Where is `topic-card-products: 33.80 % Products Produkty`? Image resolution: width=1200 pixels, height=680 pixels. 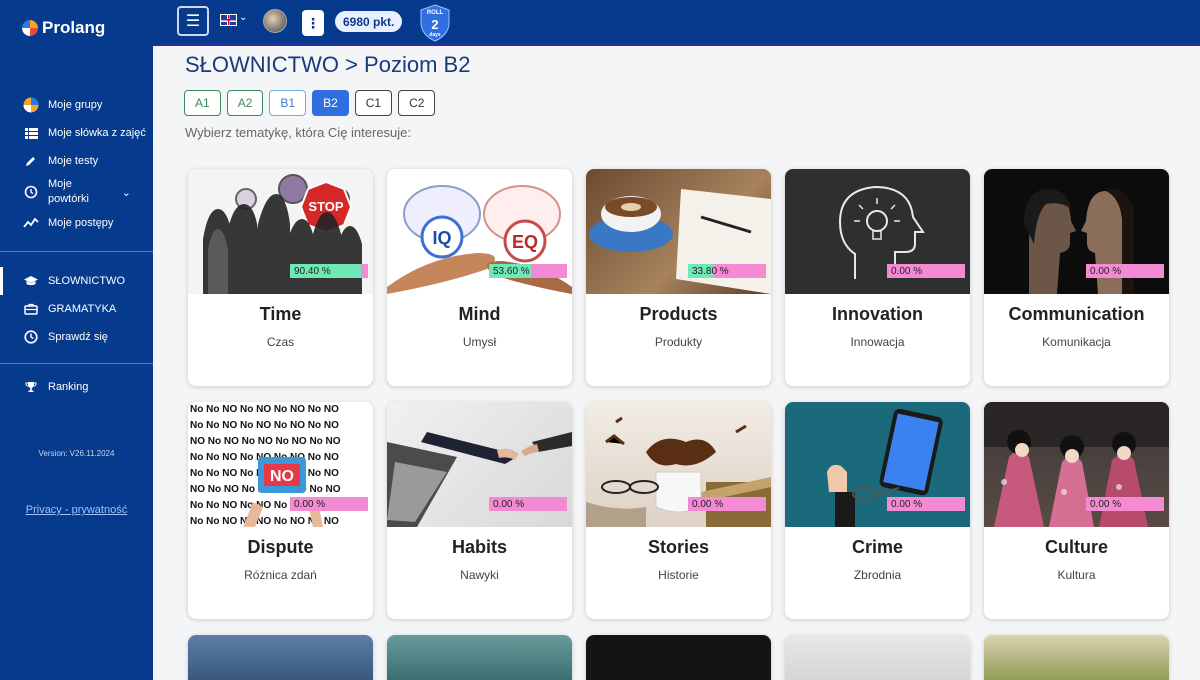 topic-card-products: 33.80 % Products Produkty is located at coordinates (678, 277).